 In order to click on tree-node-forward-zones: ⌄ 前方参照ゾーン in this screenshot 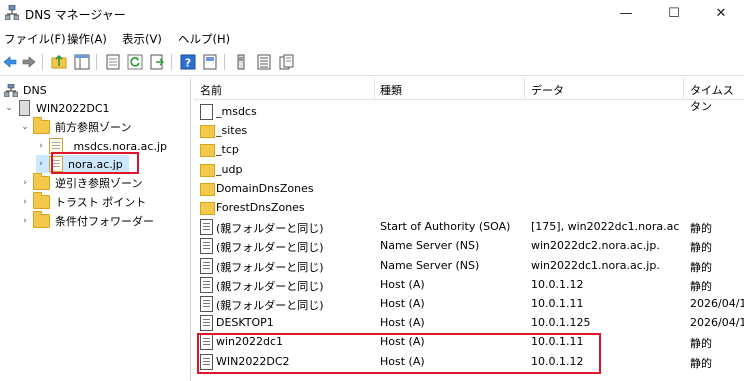, I will do `click(76, 126)`.